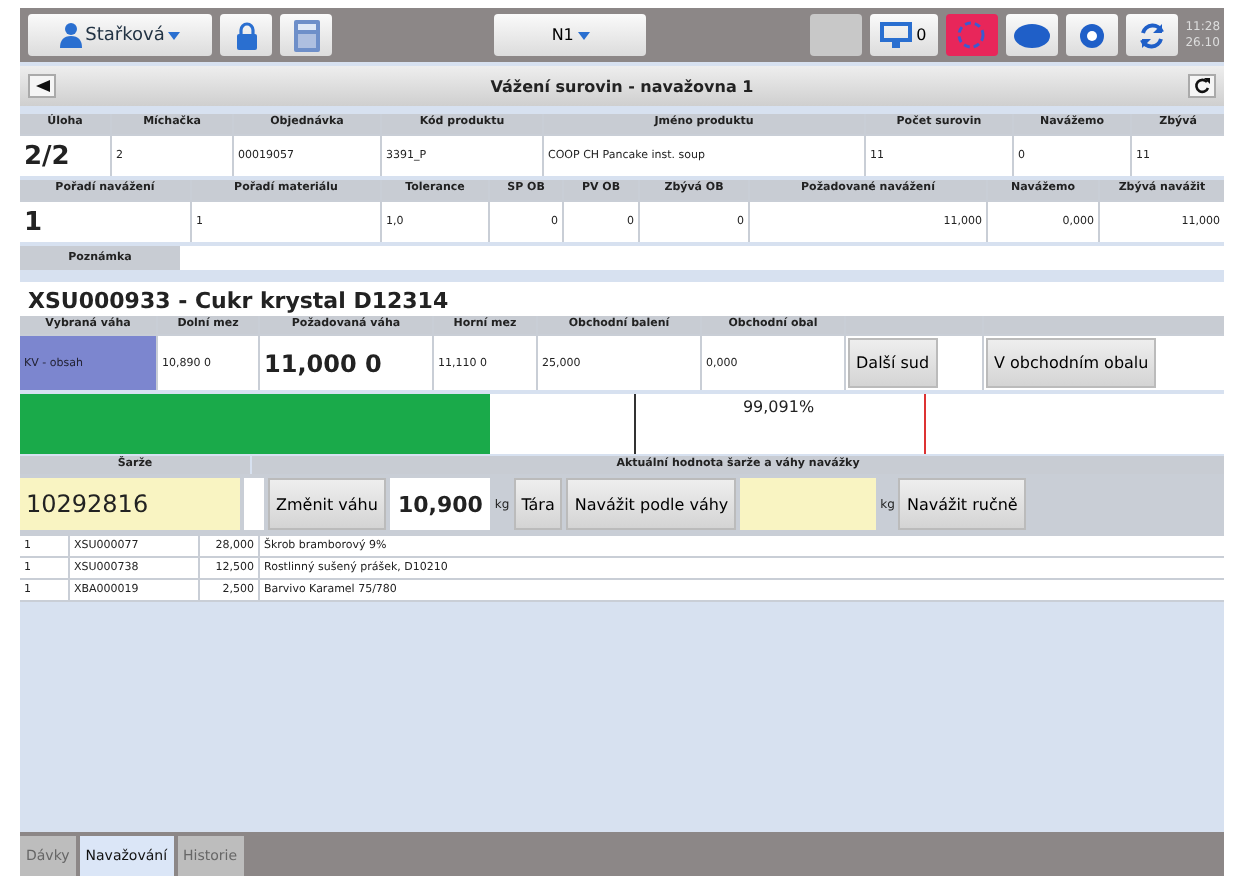 Image resolution: width=1236 pixels, height=876 pixels. I want to click on refresh-button, so click(1151, 35).